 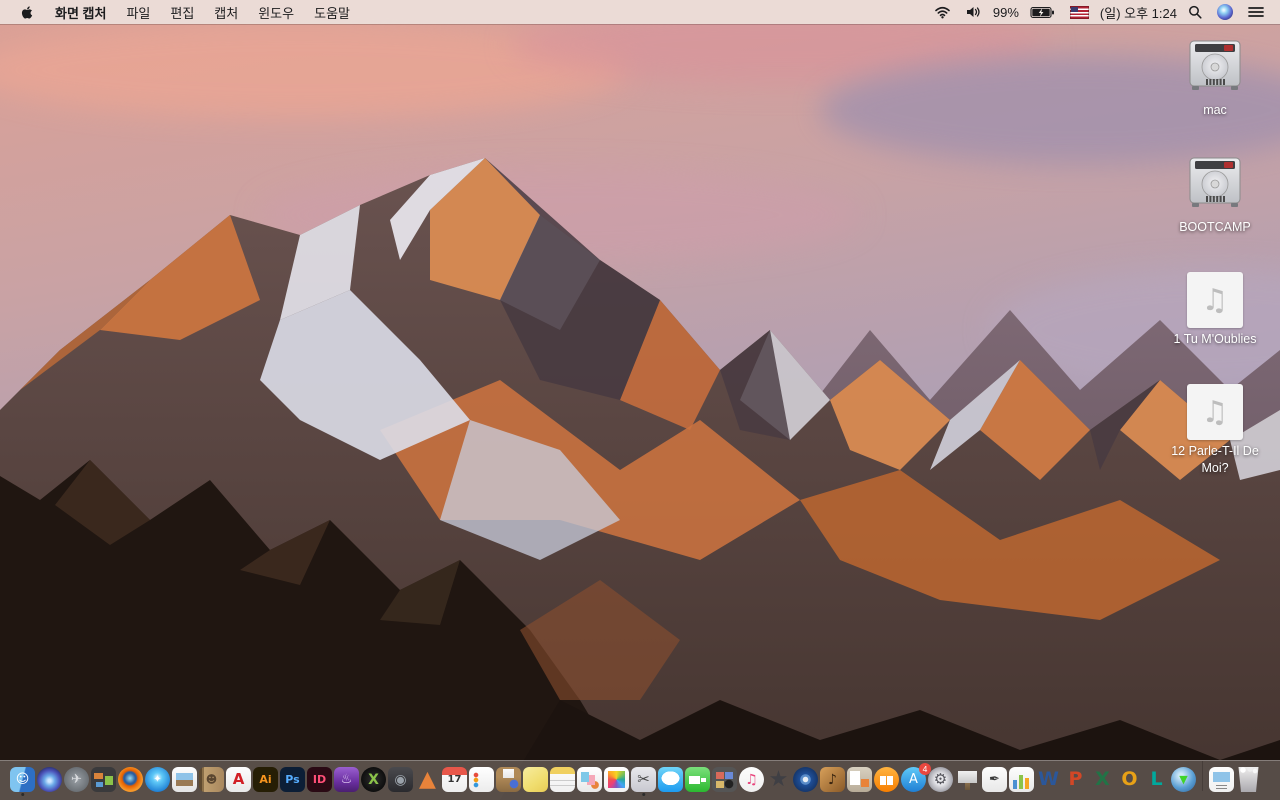 What do you see at coordinates (1005, 12) in the screenshot?
I see `battery-percent: 99%` at bounding box center [1005, 12].